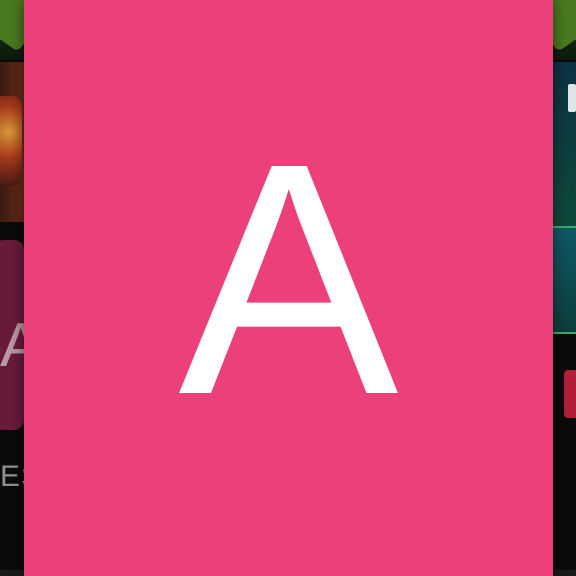 This screenshot has width=576, height=576. Describe the element at coordinates (11, 141) in the screenshot. I see `background-left-emblem-icon` at that location.